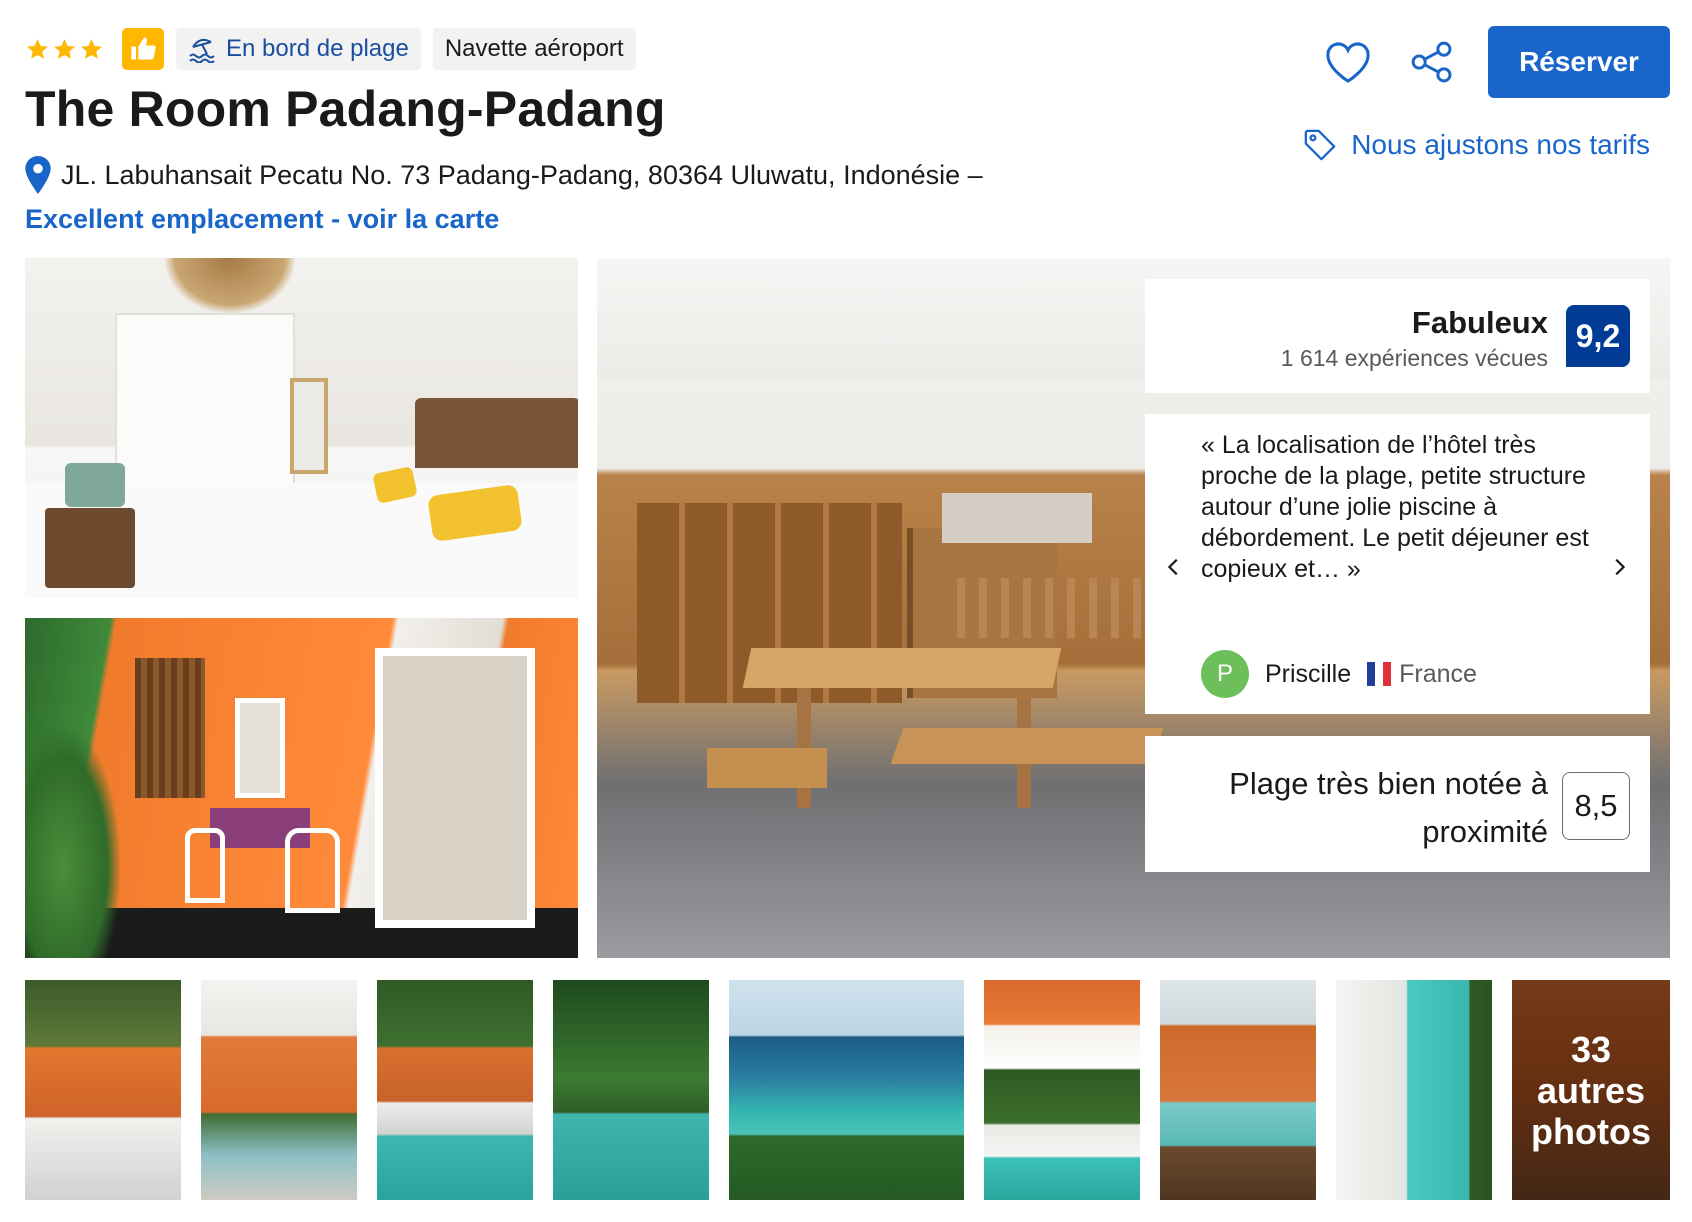 Image resolution: width=1692 pixels, height=1222 pixels. I want to click on location-pin-icon, so click(38, 175).